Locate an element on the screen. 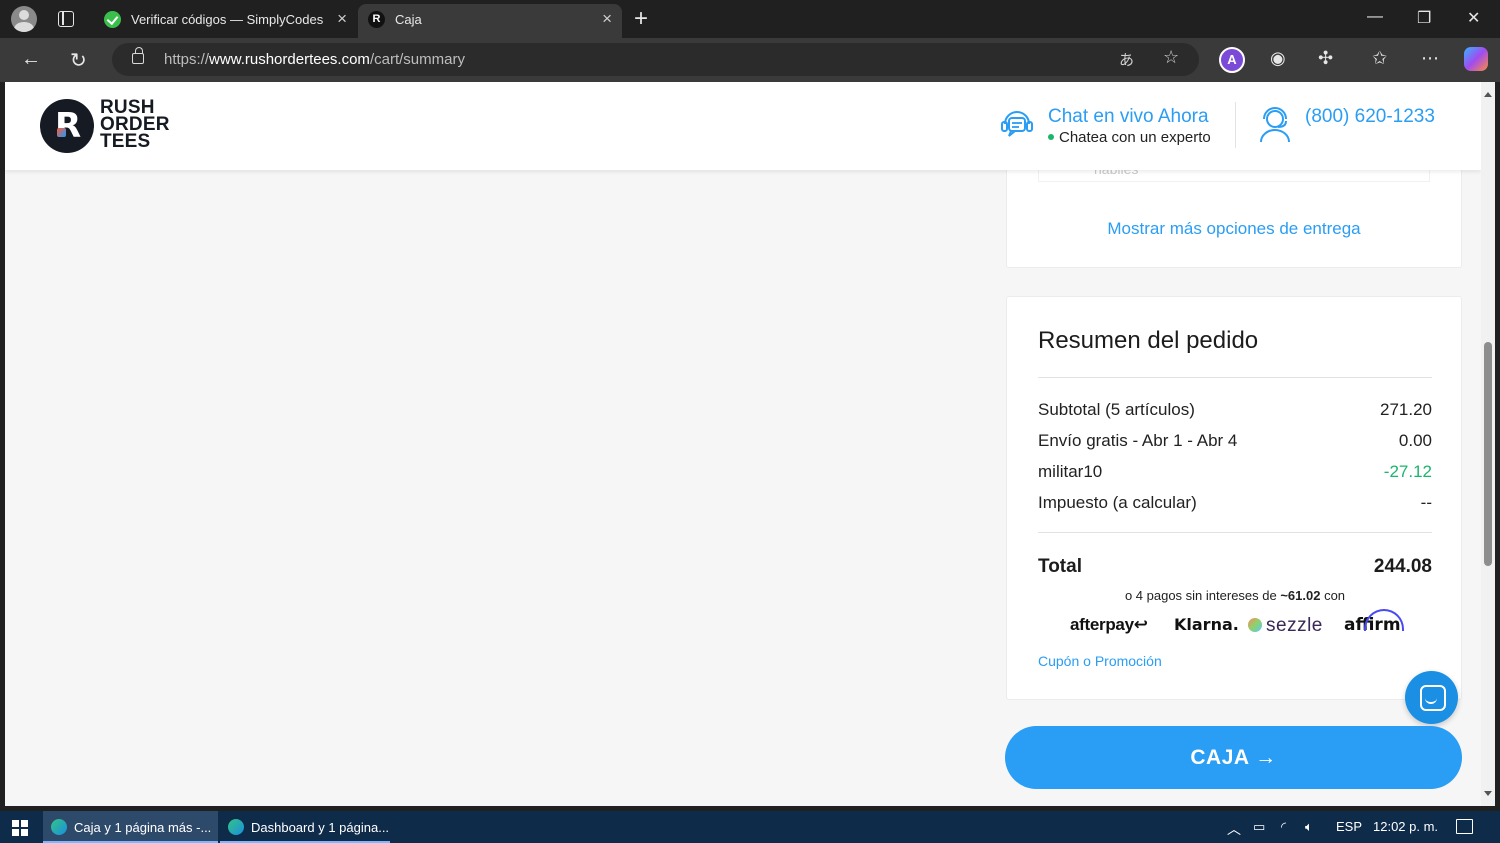  rushordertees-favicon-icon: R is located at coordinates (376, 19).